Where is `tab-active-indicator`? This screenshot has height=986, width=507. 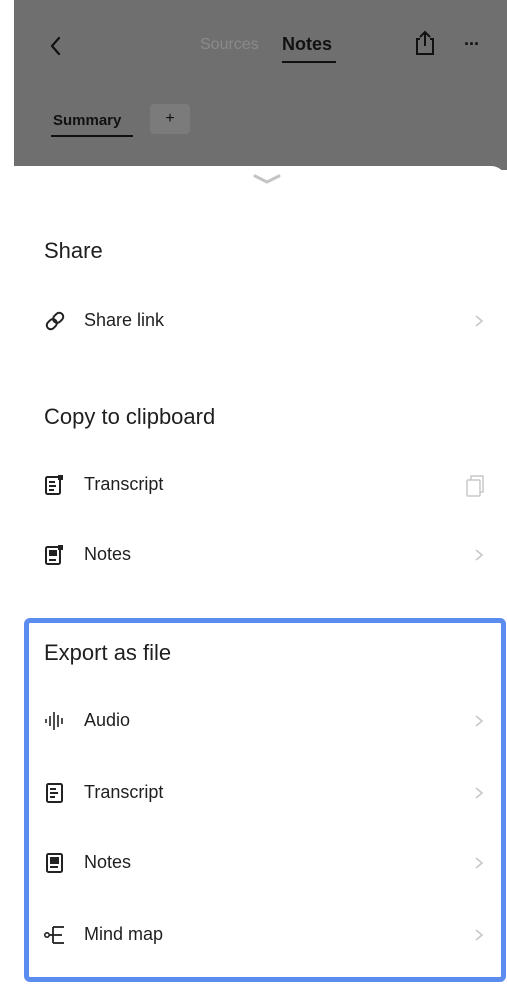 tab-active-indicator is located at coordinates (309, 62).